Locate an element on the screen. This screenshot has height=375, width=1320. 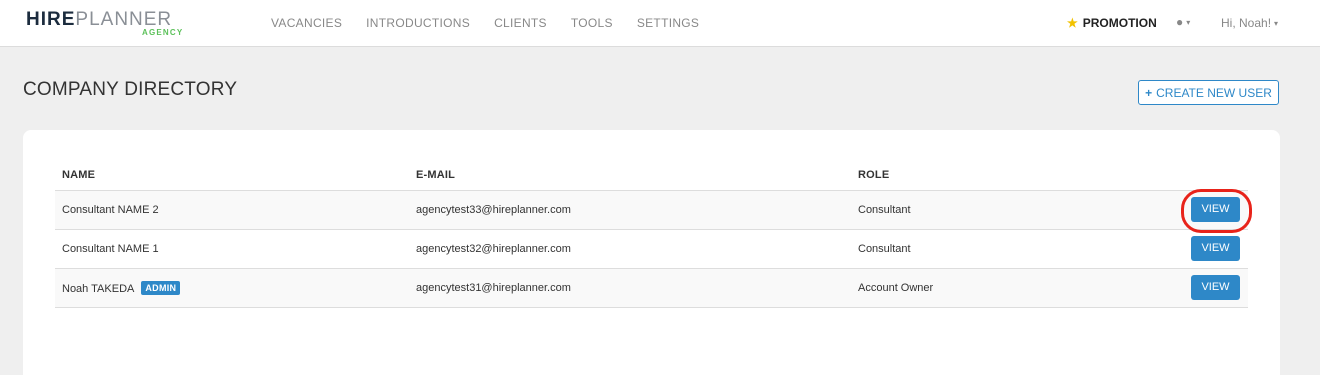
language-menu: ● ▾ is located at coordinates (1183, 22).